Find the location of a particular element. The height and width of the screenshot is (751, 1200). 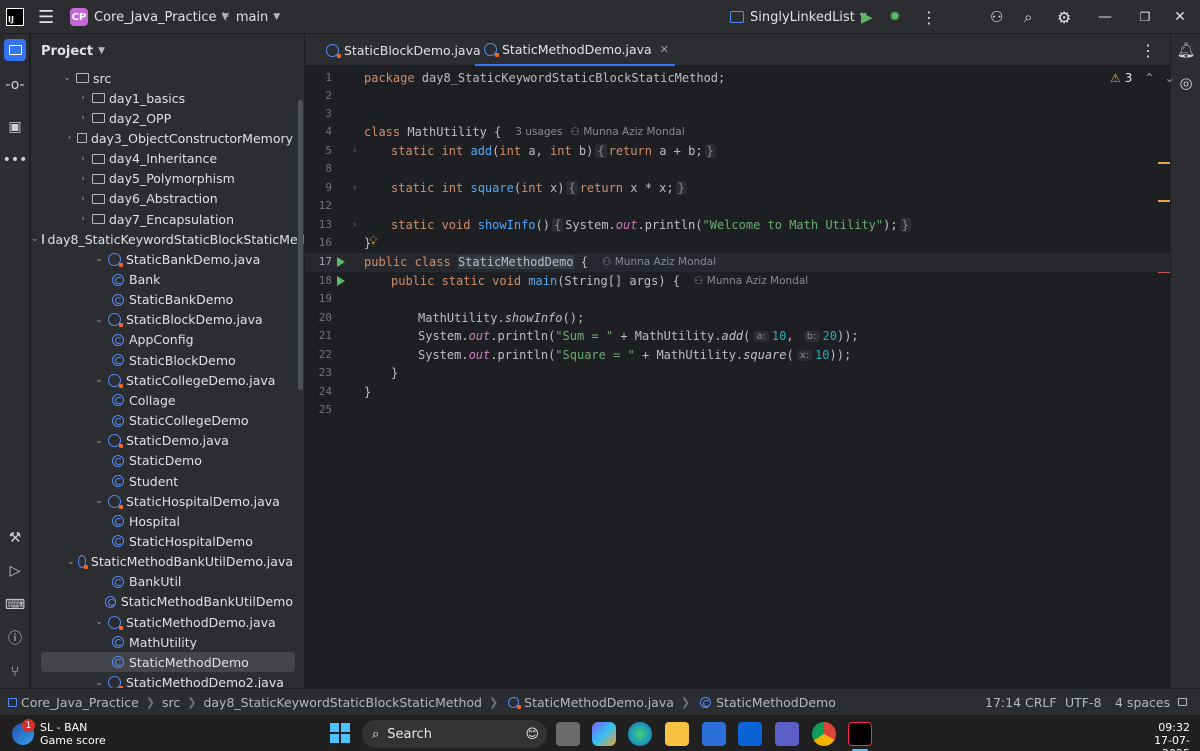

project-selector: CP Core_Java_Practice ▼ is located at coordinates (149, 17).